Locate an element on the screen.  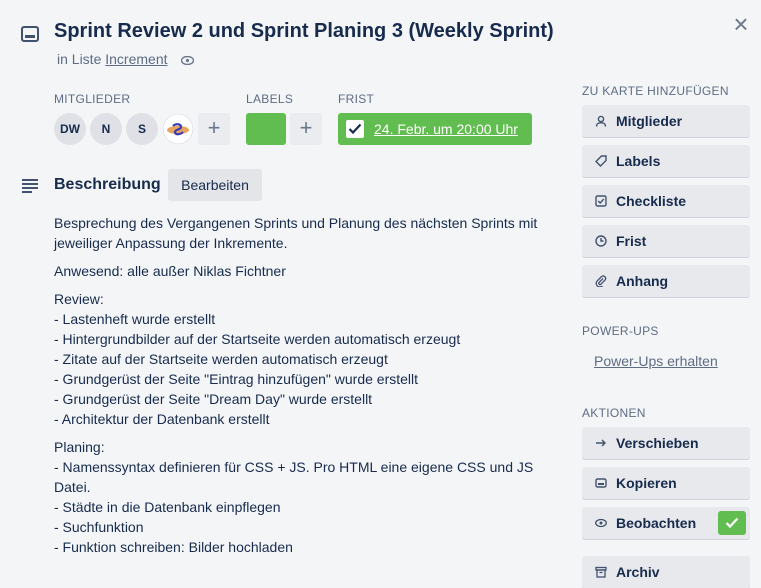
labels-heading: Labels is located at coordinates (270, 99).